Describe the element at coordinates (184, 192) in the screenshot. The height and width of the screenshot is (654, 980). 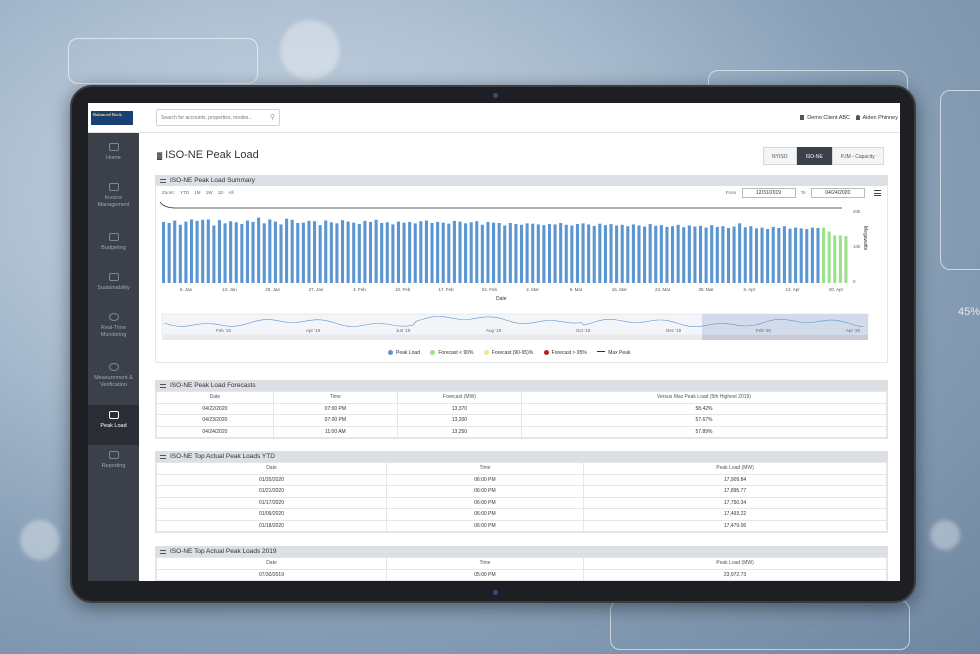
I see `zoom-ytd-button: YTD` at that location.